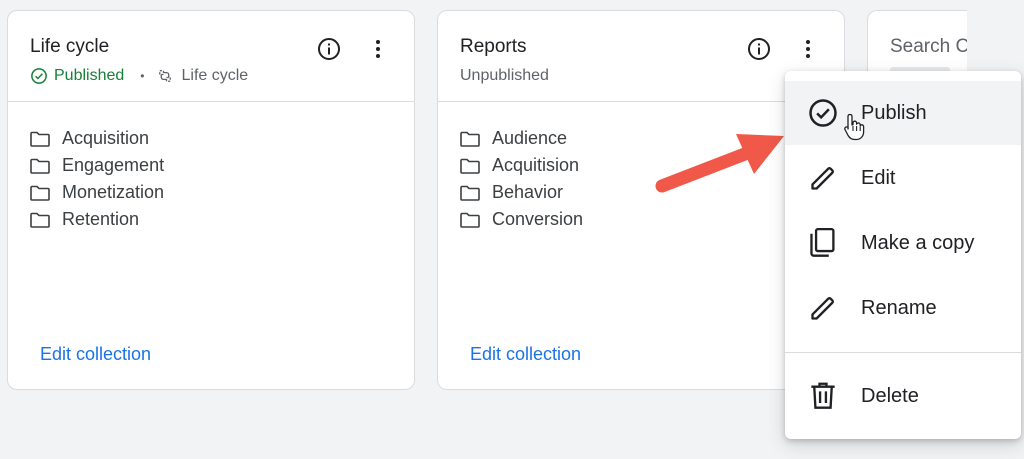 Image resolution: width=1024 pixels, height=459 pixels. Describe the element at coordinates (918, 242) in the screenshot. I see `menu-item-label: Make a copy` at that location.